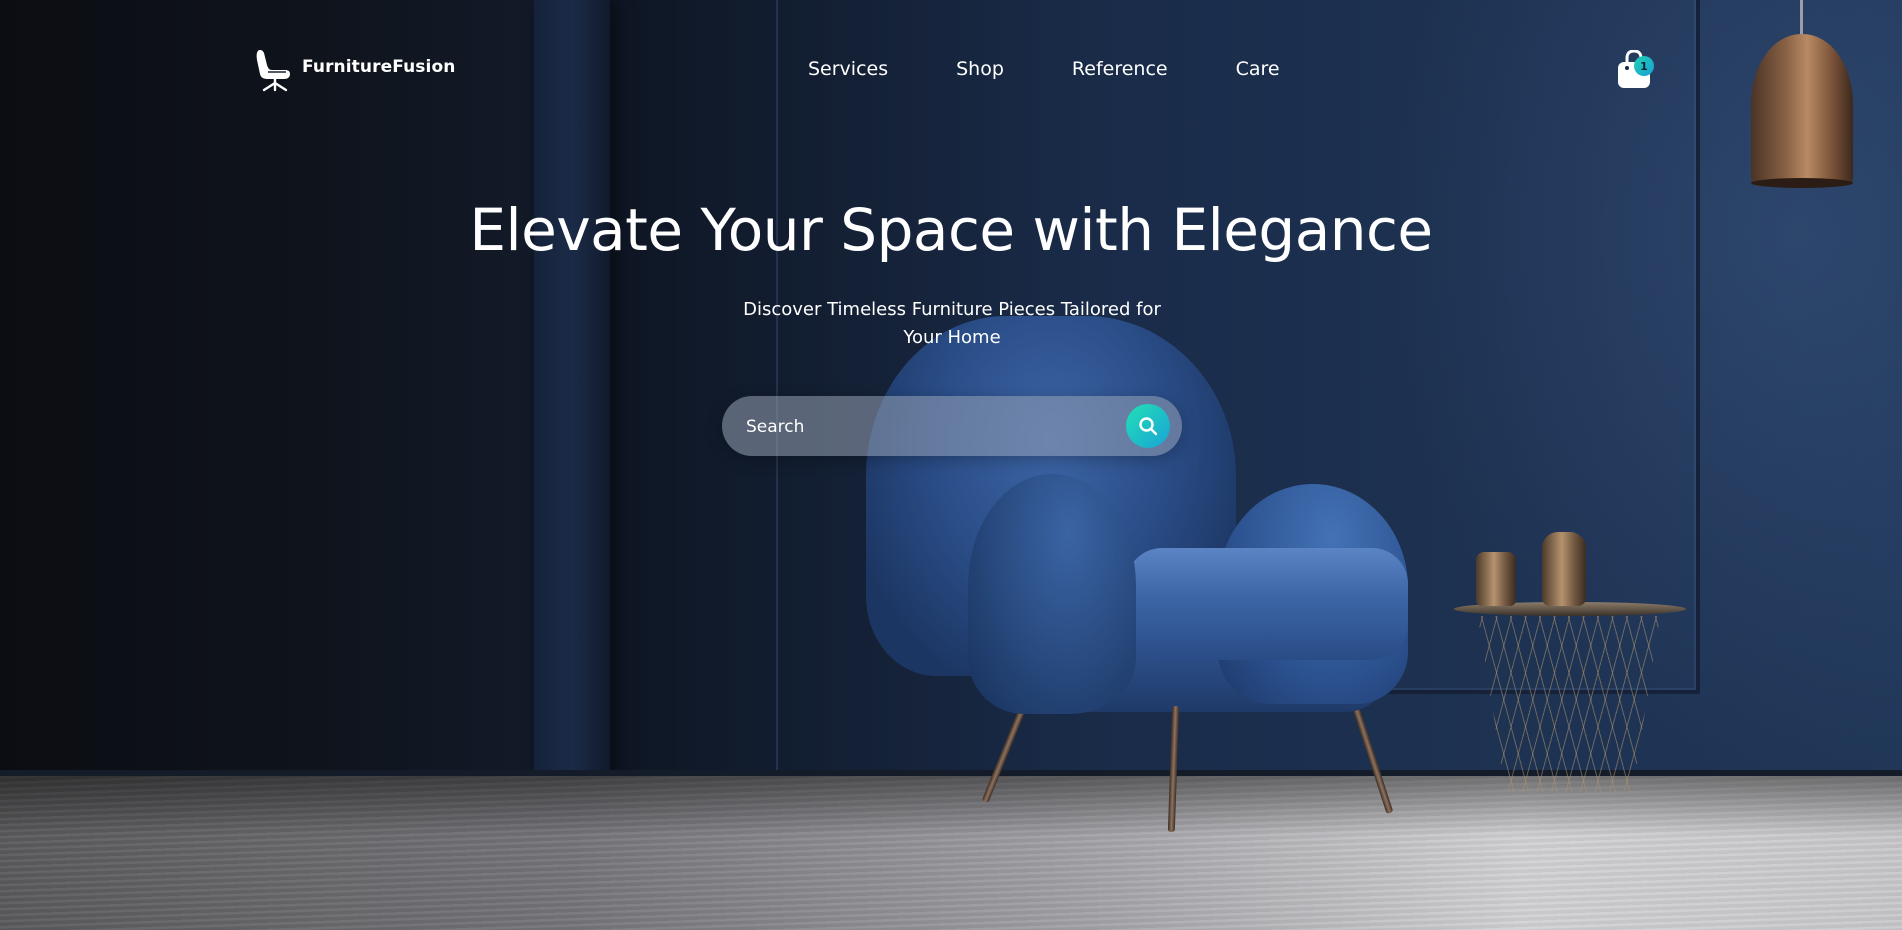  I want to click on search-input, so click(936, 427).